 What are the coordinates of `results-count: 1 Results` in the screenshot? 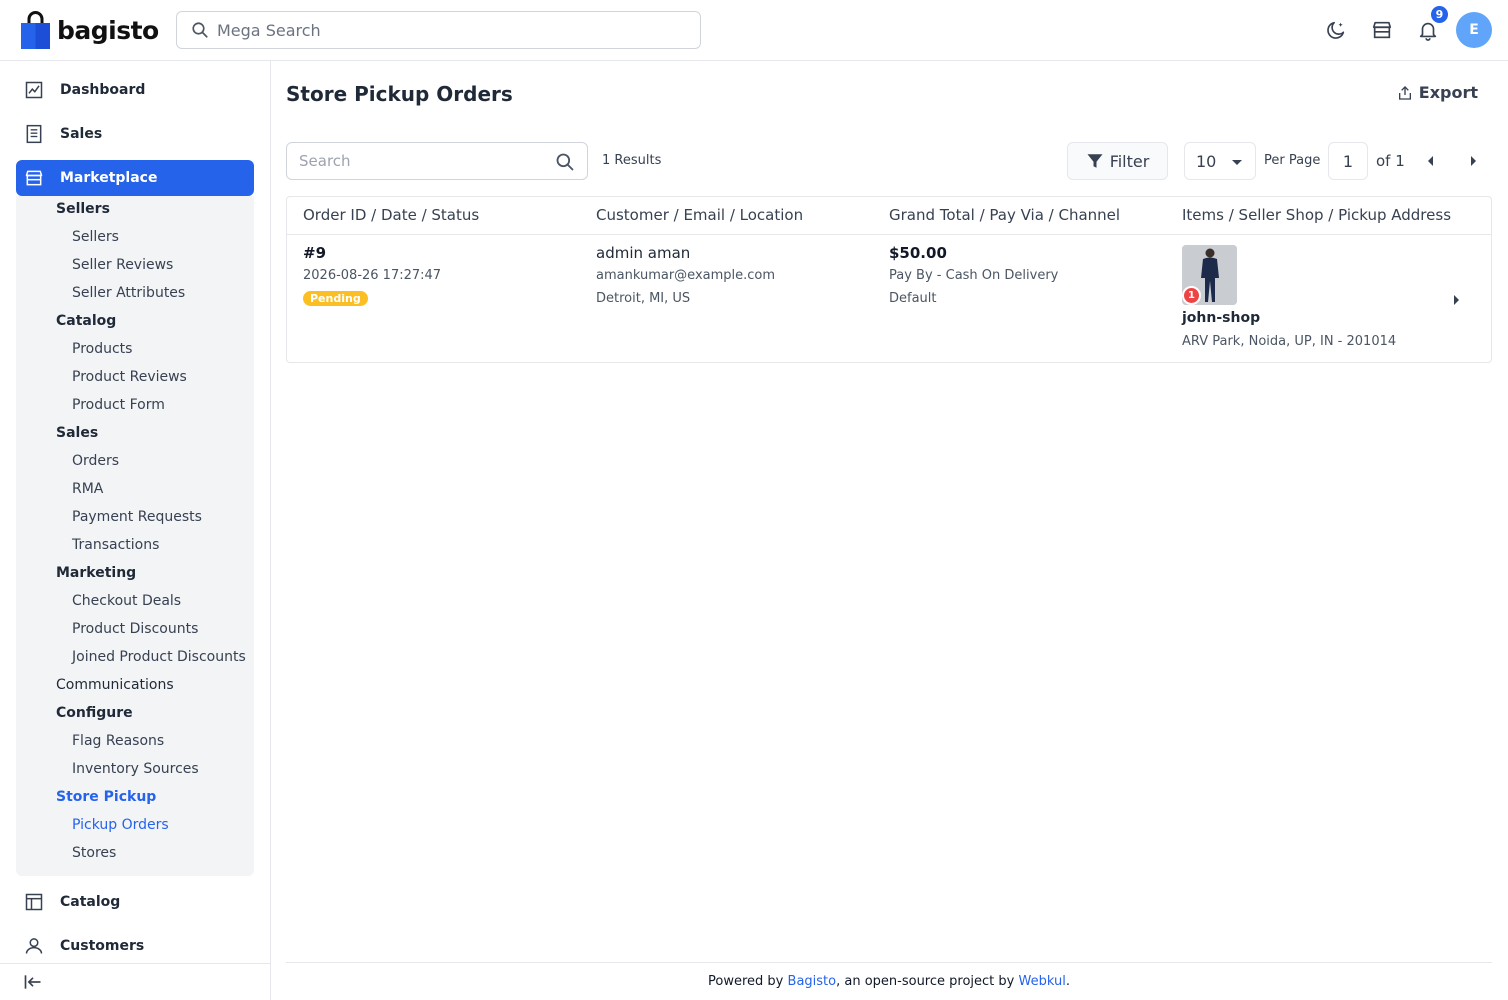 It's located at (632, 160).